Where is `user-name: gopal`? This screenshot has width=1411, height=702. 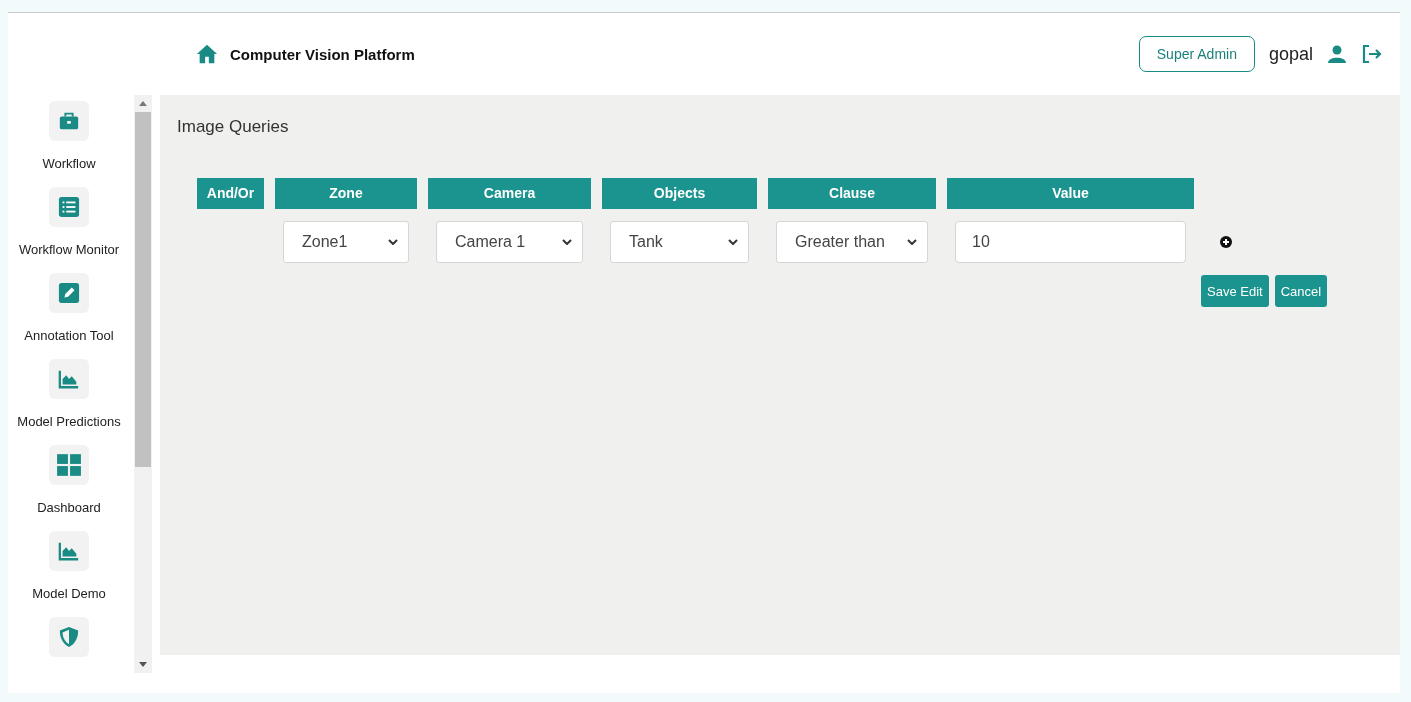
user-name: gopal is located at coordinates (1290, 54).